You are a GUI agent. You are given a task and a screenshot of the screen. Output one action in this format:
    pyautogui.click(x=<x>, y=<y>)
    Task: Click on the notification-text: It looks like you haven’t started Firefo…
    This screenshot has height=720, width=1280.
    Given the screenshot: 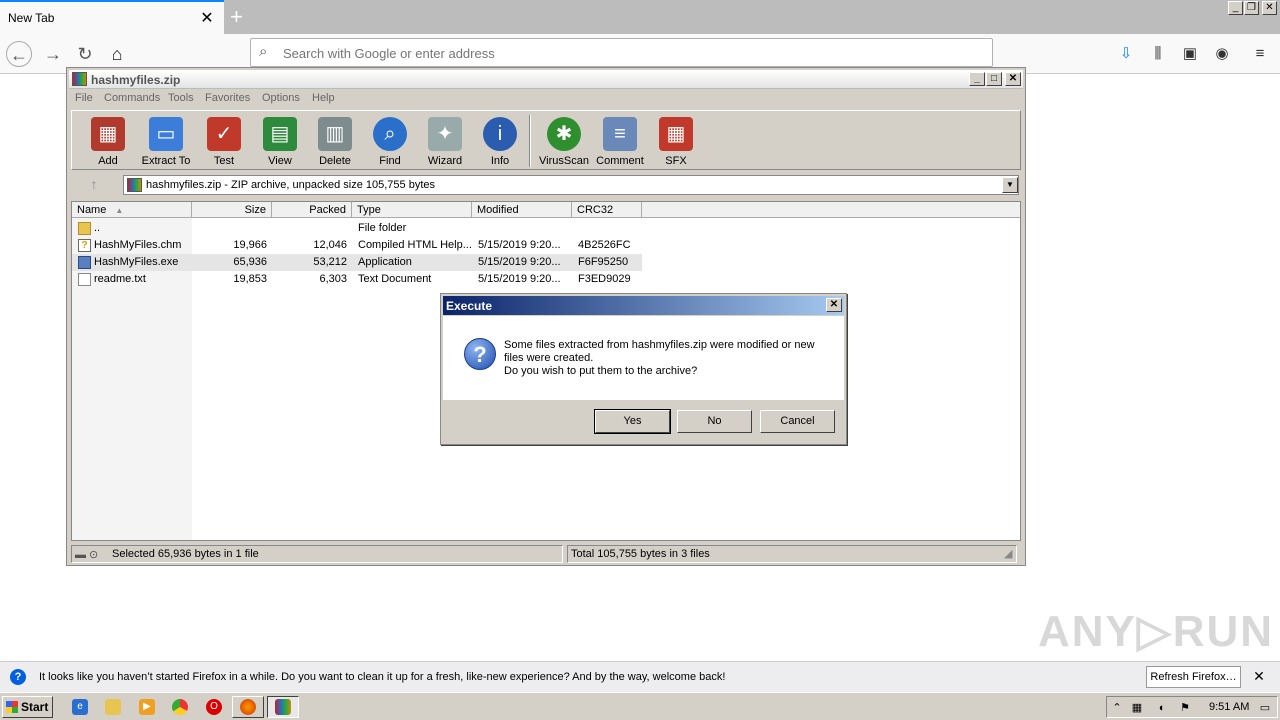 What is the action you would take?
    pyautogui.click(x=382, y=677)
    